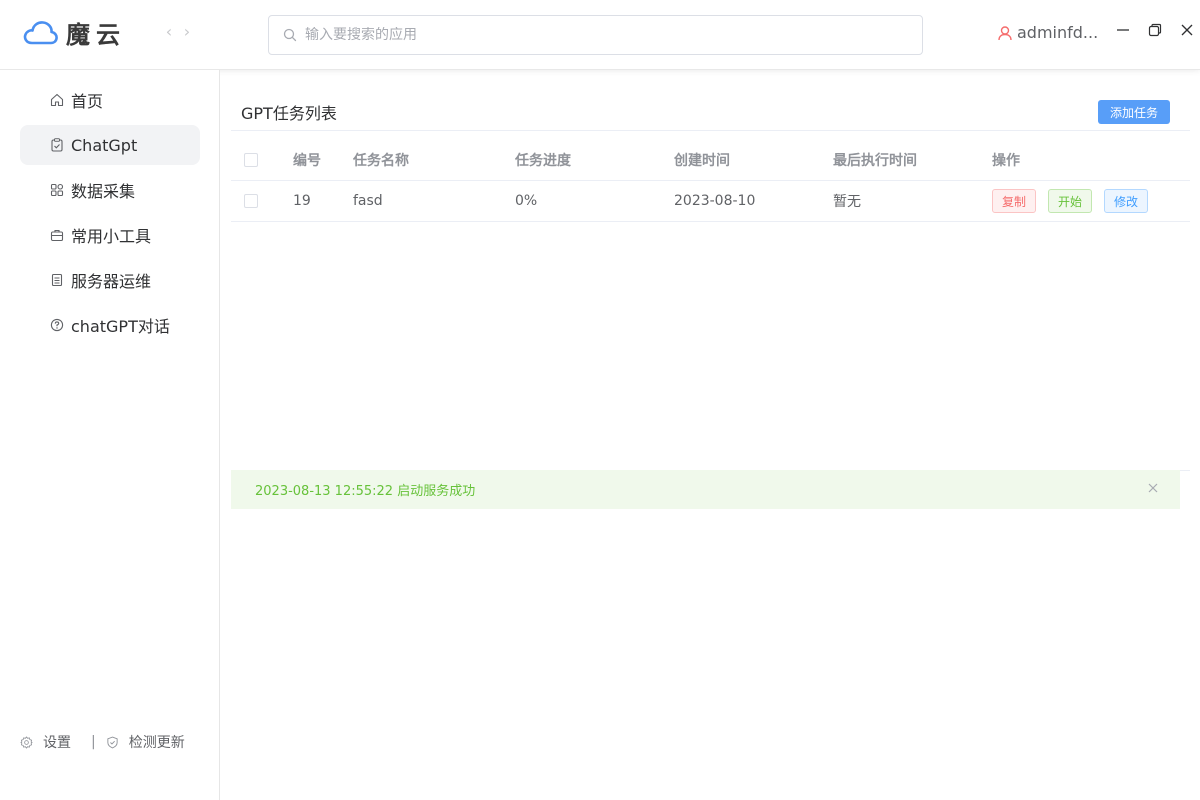 This screenshot has height=800, width=1200. Describe the element at coordinates (57, 190) in the screenshot. I see `grid-icon` at that location.